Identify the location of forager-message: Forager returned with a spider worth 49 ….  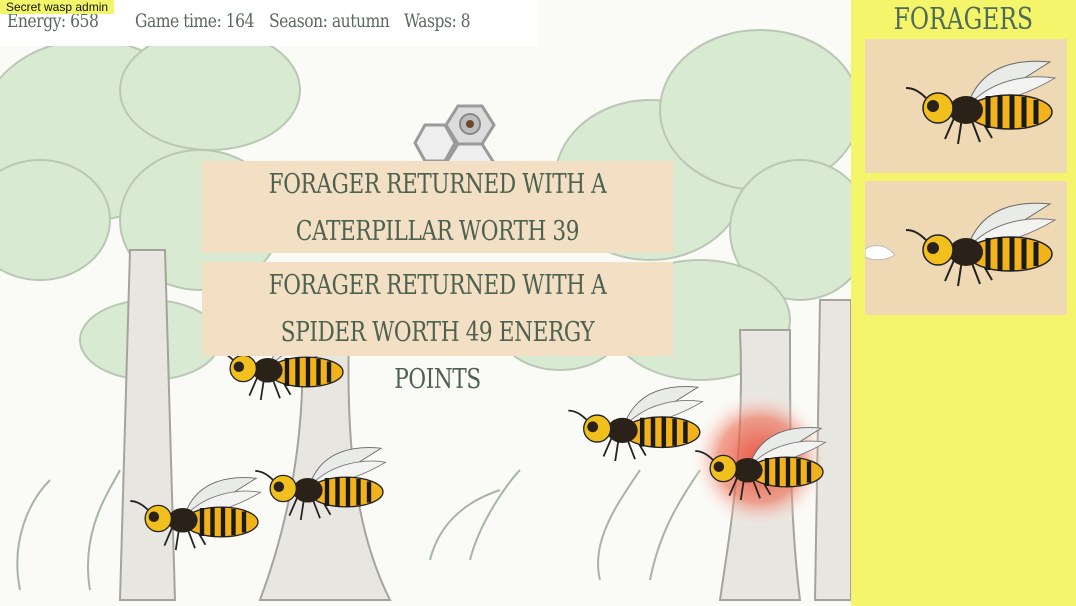
(437, 328).